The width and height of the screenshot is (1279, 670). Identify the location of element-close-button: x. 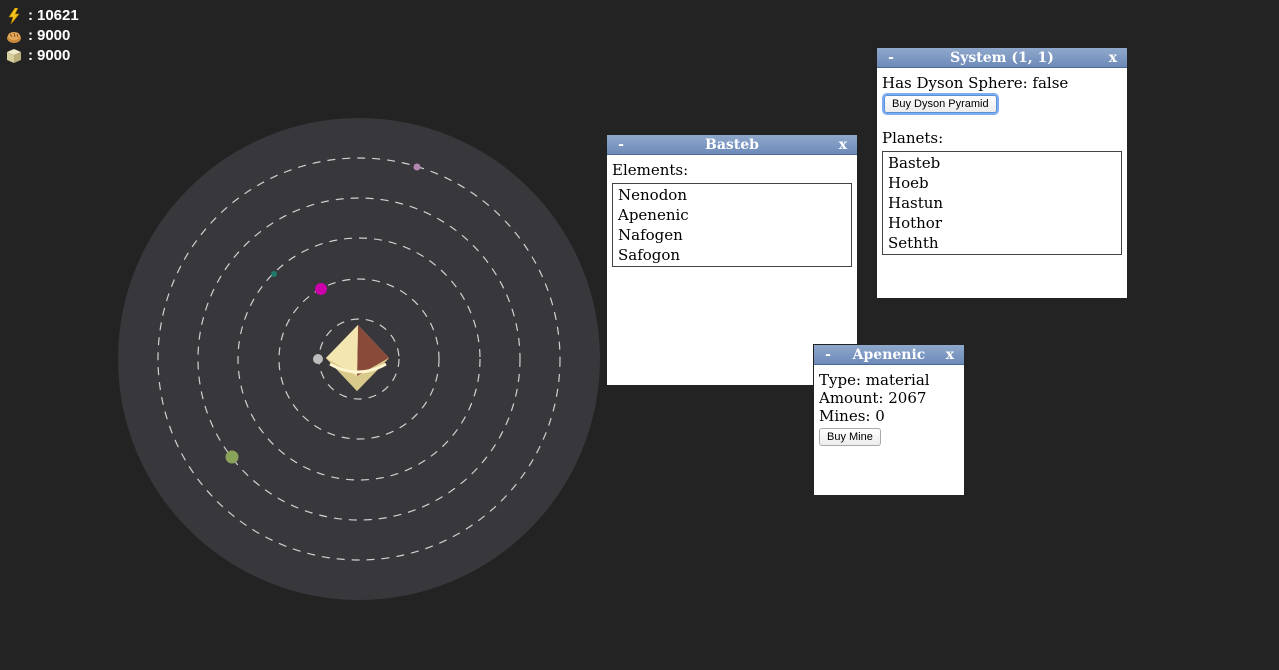
(950, 355).